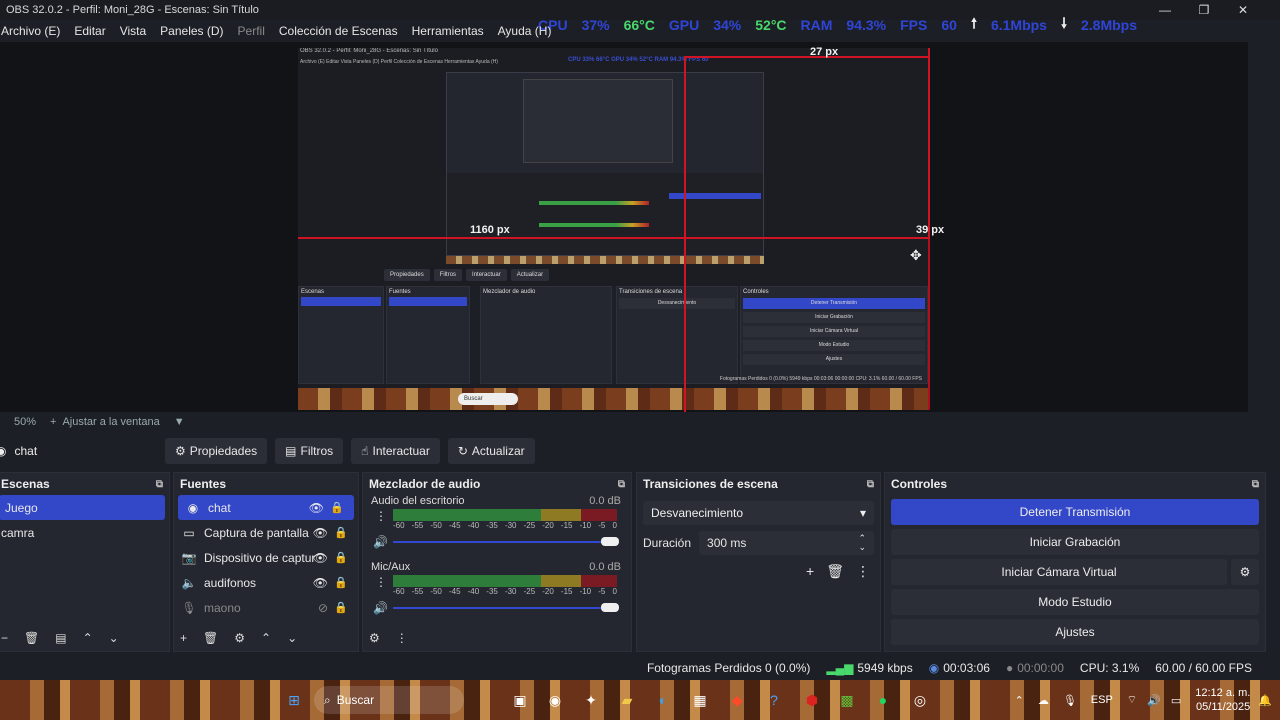 The height and width of the screenshot is (720, 1280). What do you see at coordinates (1204, 10) in the screenshot?
I see `maximize-button: ❐` at bounding box center [1204, 10].